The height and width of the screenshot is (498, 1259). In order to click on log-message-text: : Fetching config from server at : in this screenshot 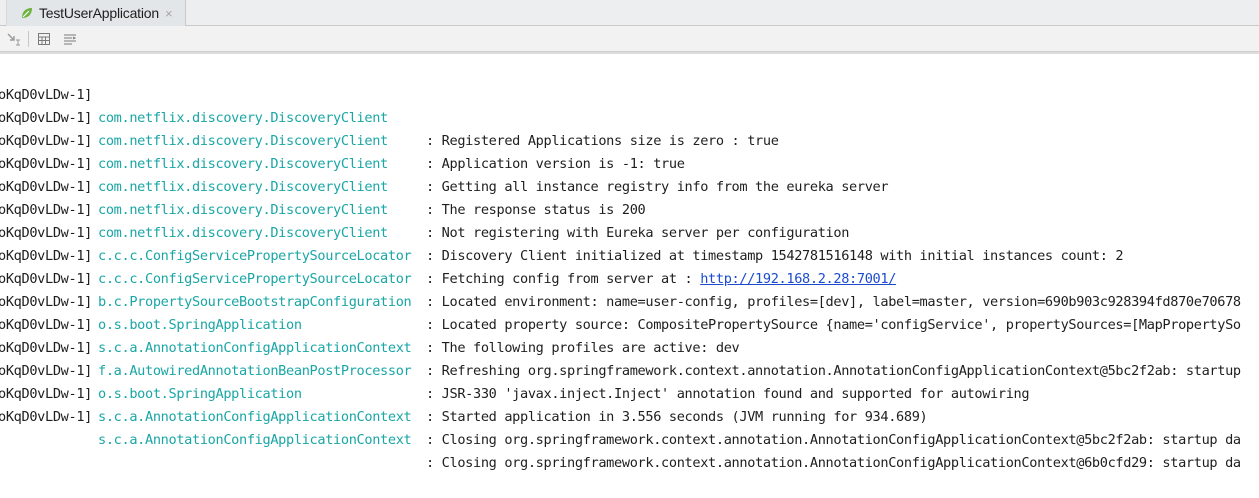, I will do `click(563, 279)`.